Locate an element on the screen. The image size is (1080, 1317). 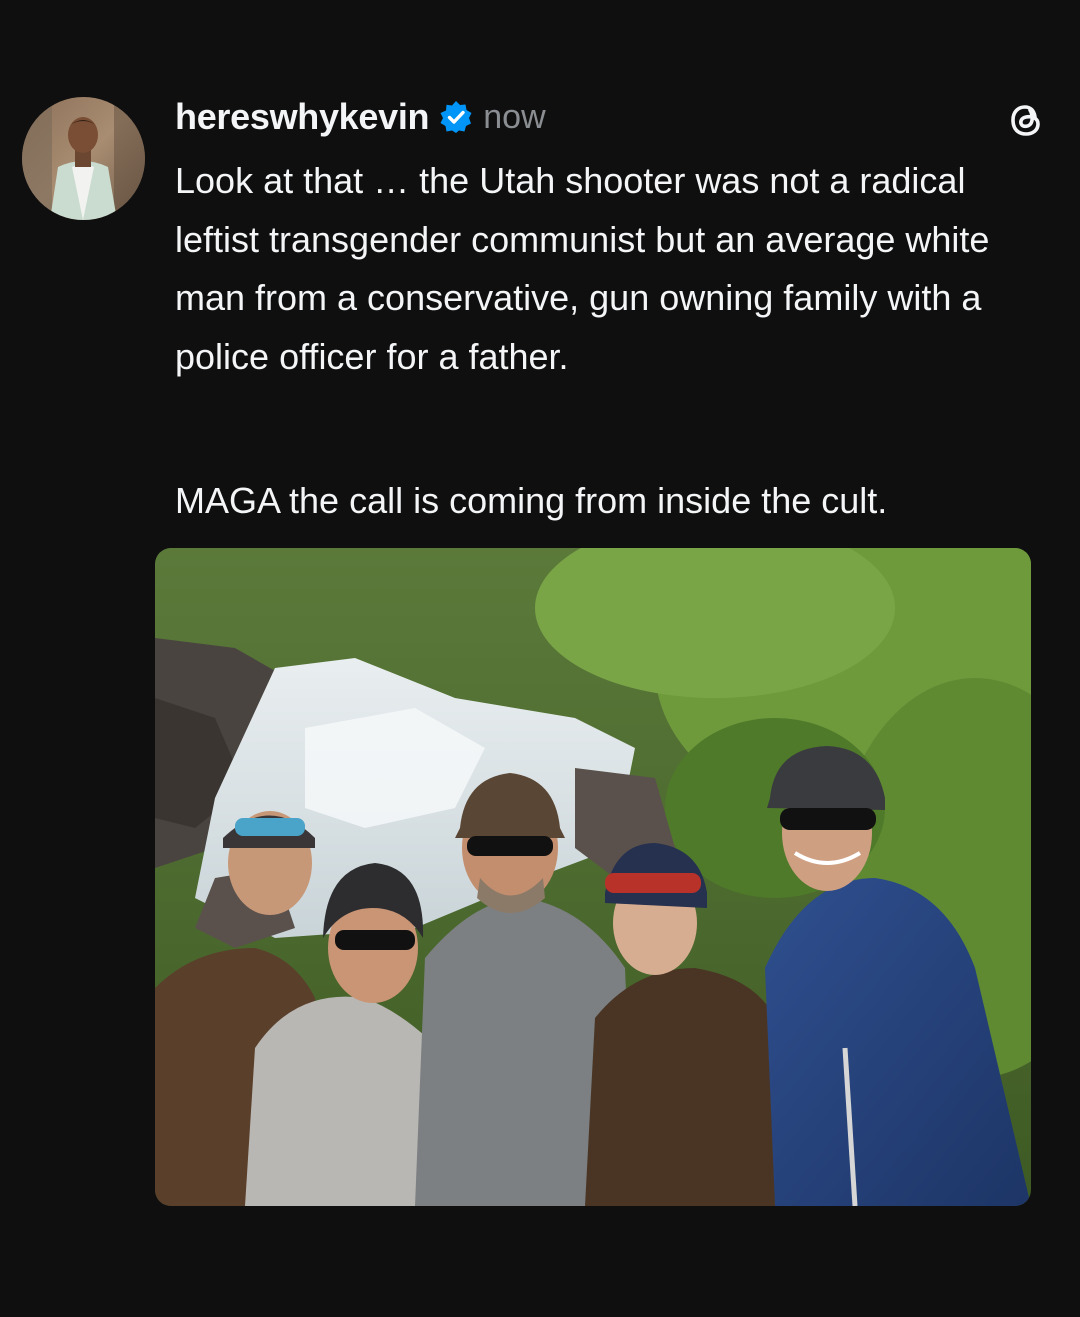
user-avatar is located at coordinates (83, 158).